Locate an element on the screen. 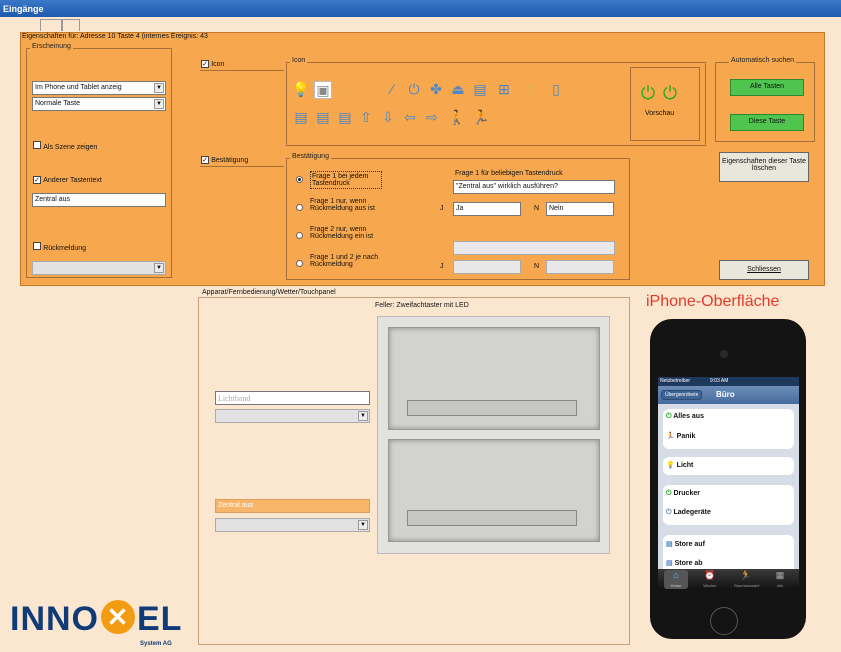 Image resolution: width=841 pixels, height=652 pixels. option4-radio is located at coordinates (299, 264).